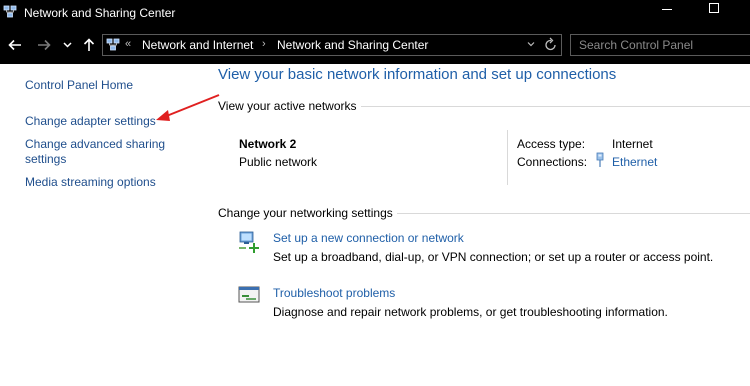 The height and width of the screenshot is (386, 750). I want to click on forward-arrow-icon, so click(44, 45).